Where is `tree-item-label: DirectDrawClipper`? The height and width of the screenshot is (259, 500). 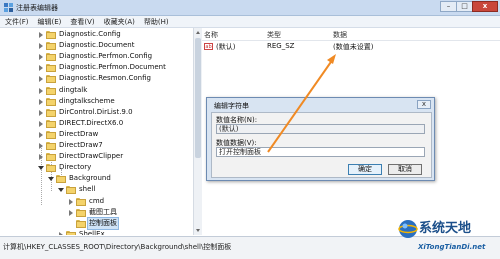 tree-item-label: DirectDrawClipper is located at coordinates (91, 156).